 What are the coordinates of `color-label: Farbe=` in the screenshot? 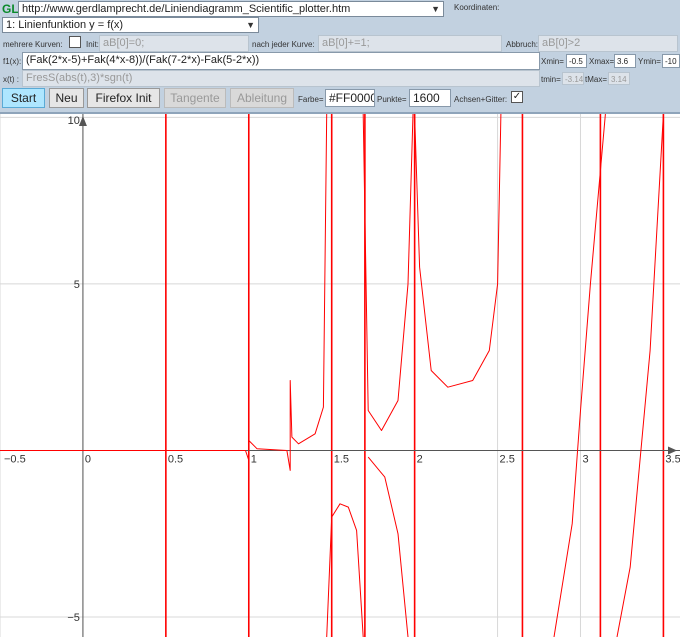 It's located at (311, 99).